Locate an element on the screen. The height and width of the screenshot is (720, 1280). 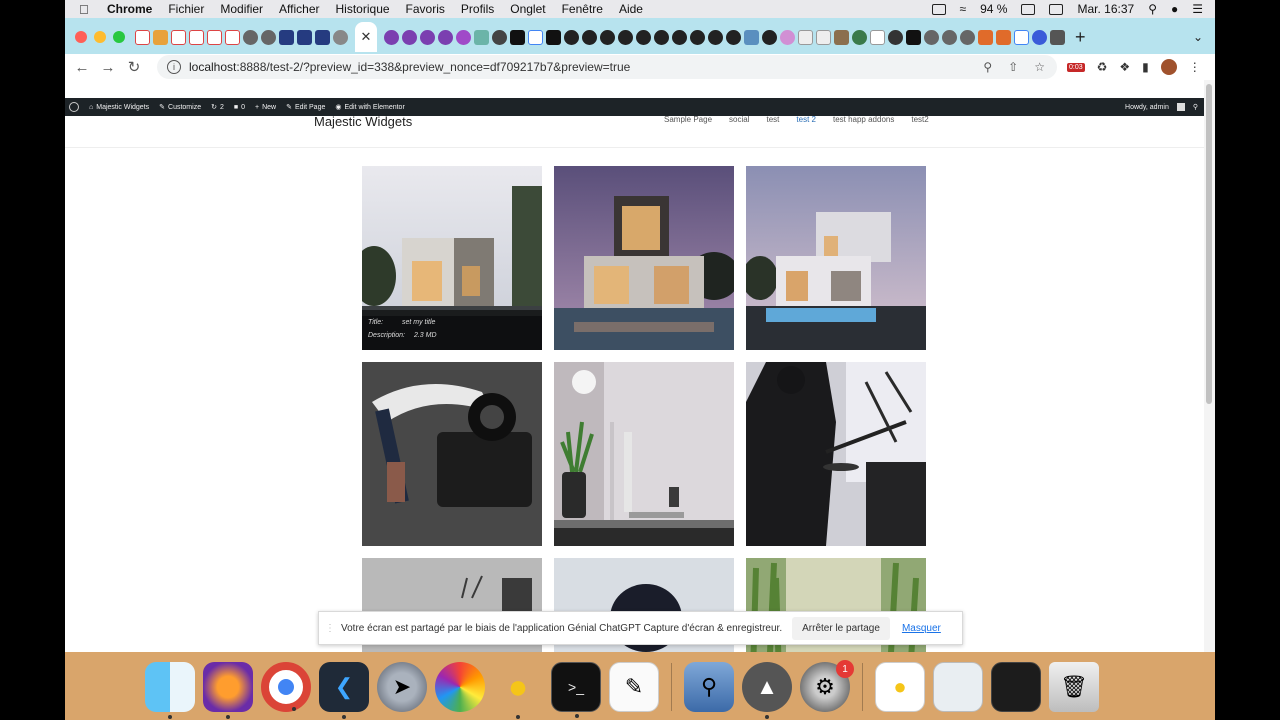
gallery-item-house-1: Title: set my title Description: 2.3 MD is located at coordinates (452, 258).